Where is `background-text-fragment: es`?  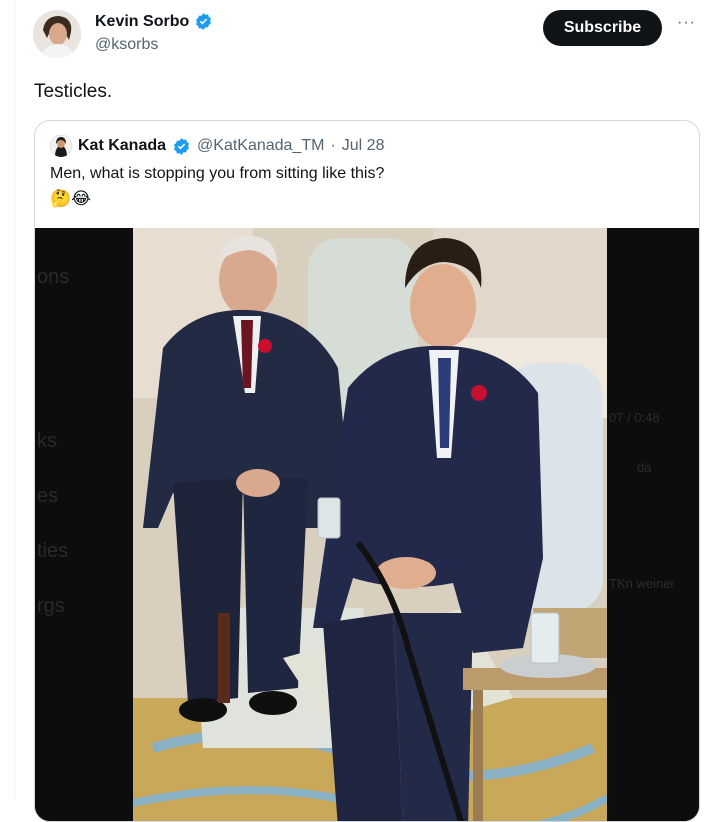 background-text-fragment: es is located at coordinates (48, 496).